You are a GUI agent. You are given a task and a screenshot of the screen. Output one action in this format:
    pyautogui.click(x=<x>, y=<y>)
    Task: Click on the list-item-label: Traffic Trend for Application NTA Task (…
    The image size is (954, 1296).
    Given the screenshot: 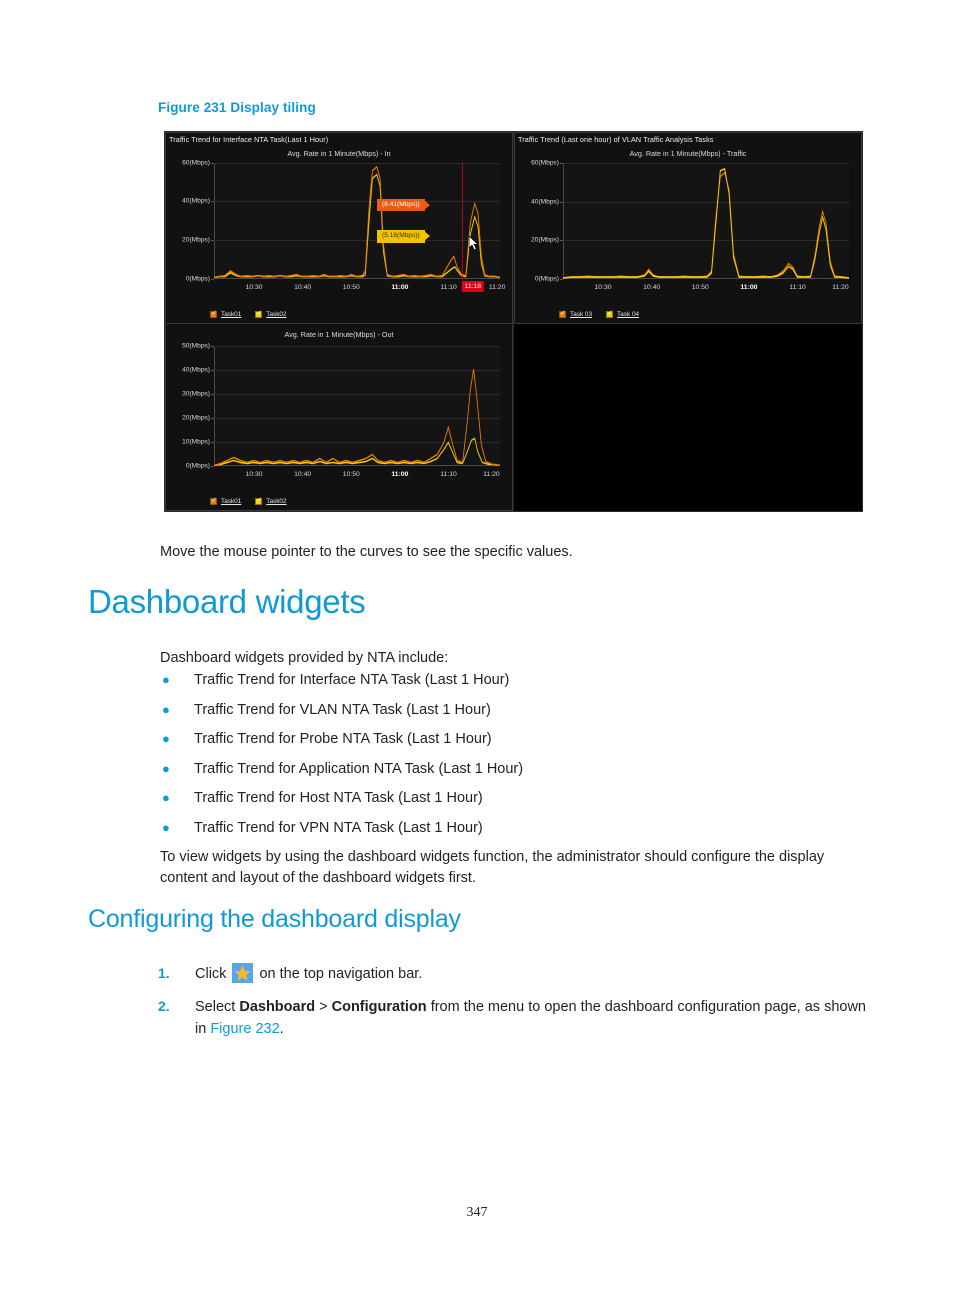 What is the action you would take?
    pyautogui.click(x=359, y=768)
    